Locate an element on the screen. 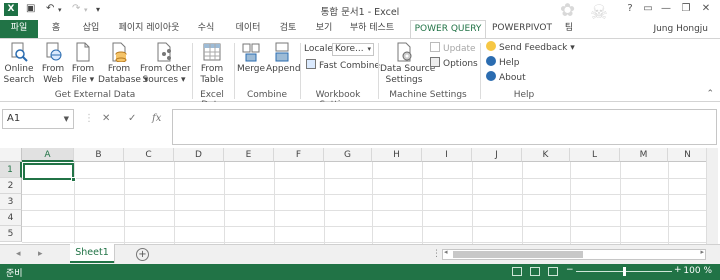  online-search-button: Online Search is located at coordinates (19, 64).